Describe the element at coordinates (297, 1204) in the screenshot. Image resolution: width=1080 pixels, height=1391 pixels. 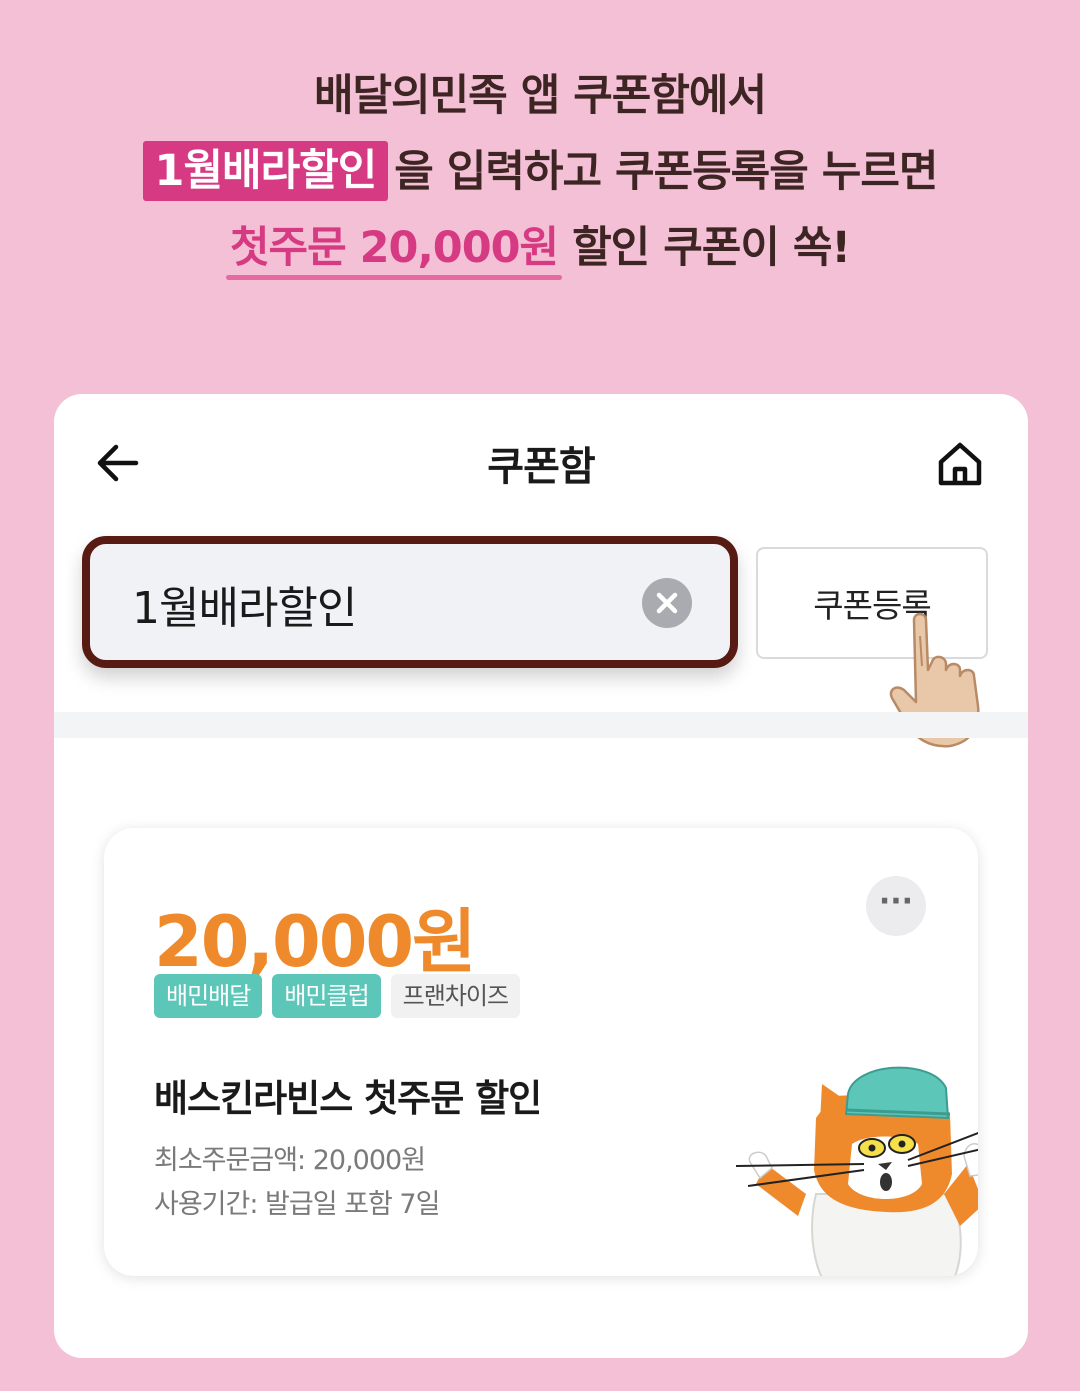
I see `coupon-period: 사용기간: 발급일 포함 7일` at that location.